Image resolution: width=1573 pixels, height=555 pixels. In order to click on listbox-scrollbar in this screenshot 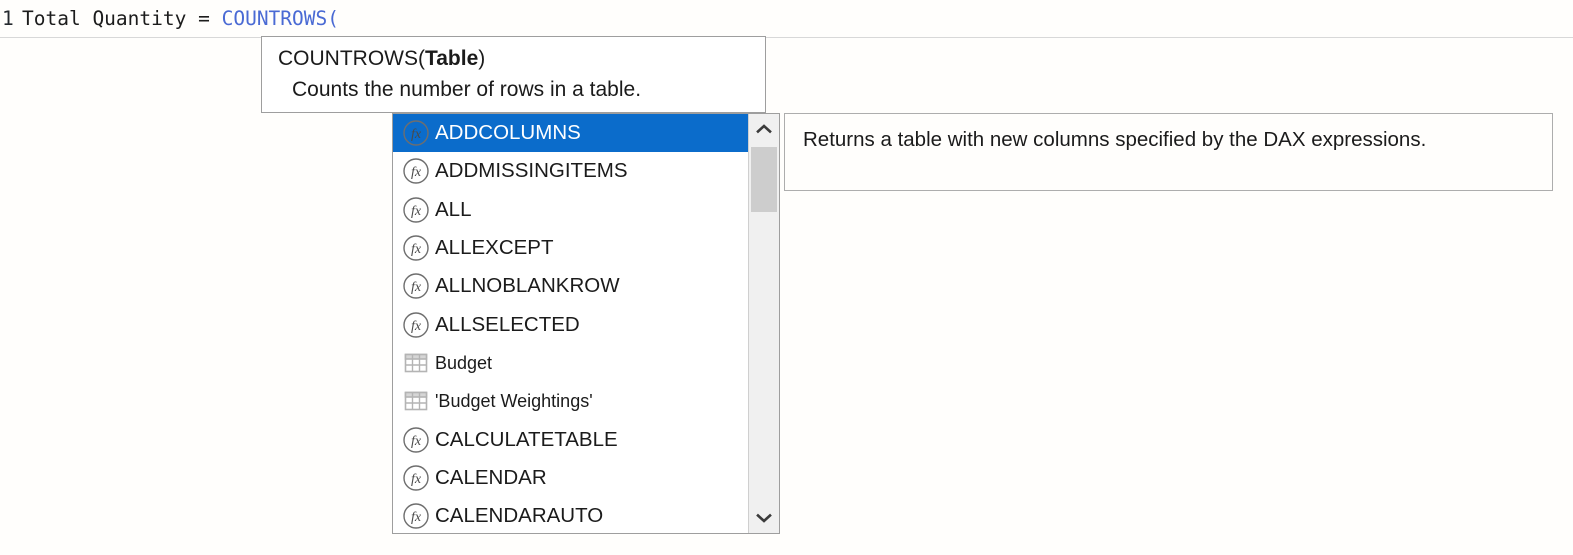, I will do `click(763, 323)`.